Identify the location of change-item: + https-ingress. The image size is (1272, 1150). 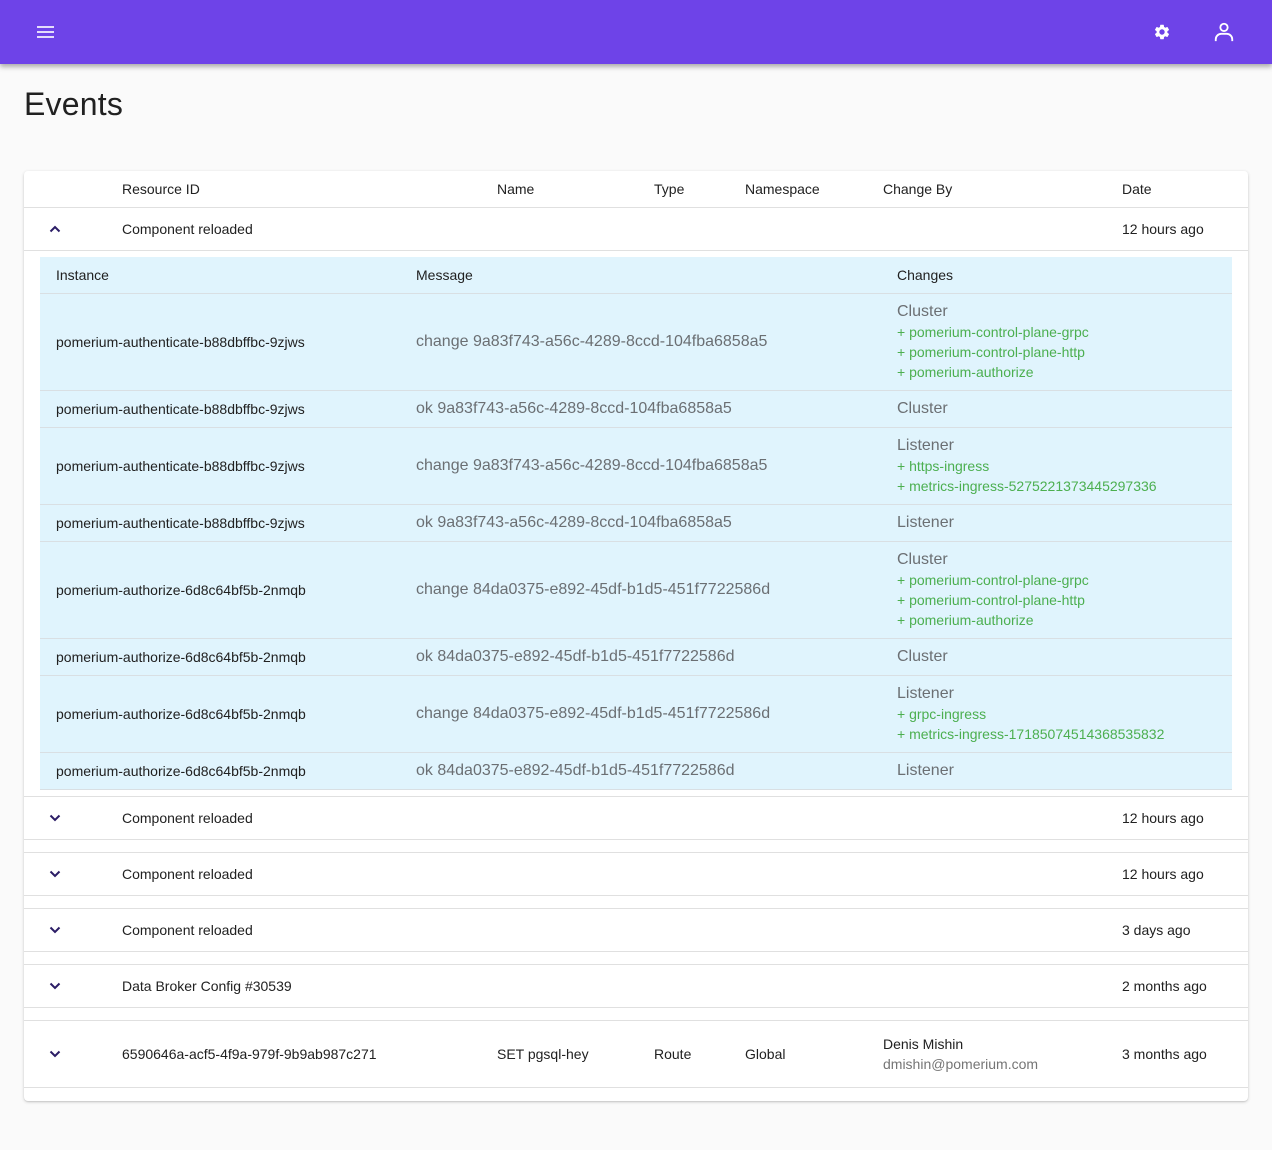
(943, 466).